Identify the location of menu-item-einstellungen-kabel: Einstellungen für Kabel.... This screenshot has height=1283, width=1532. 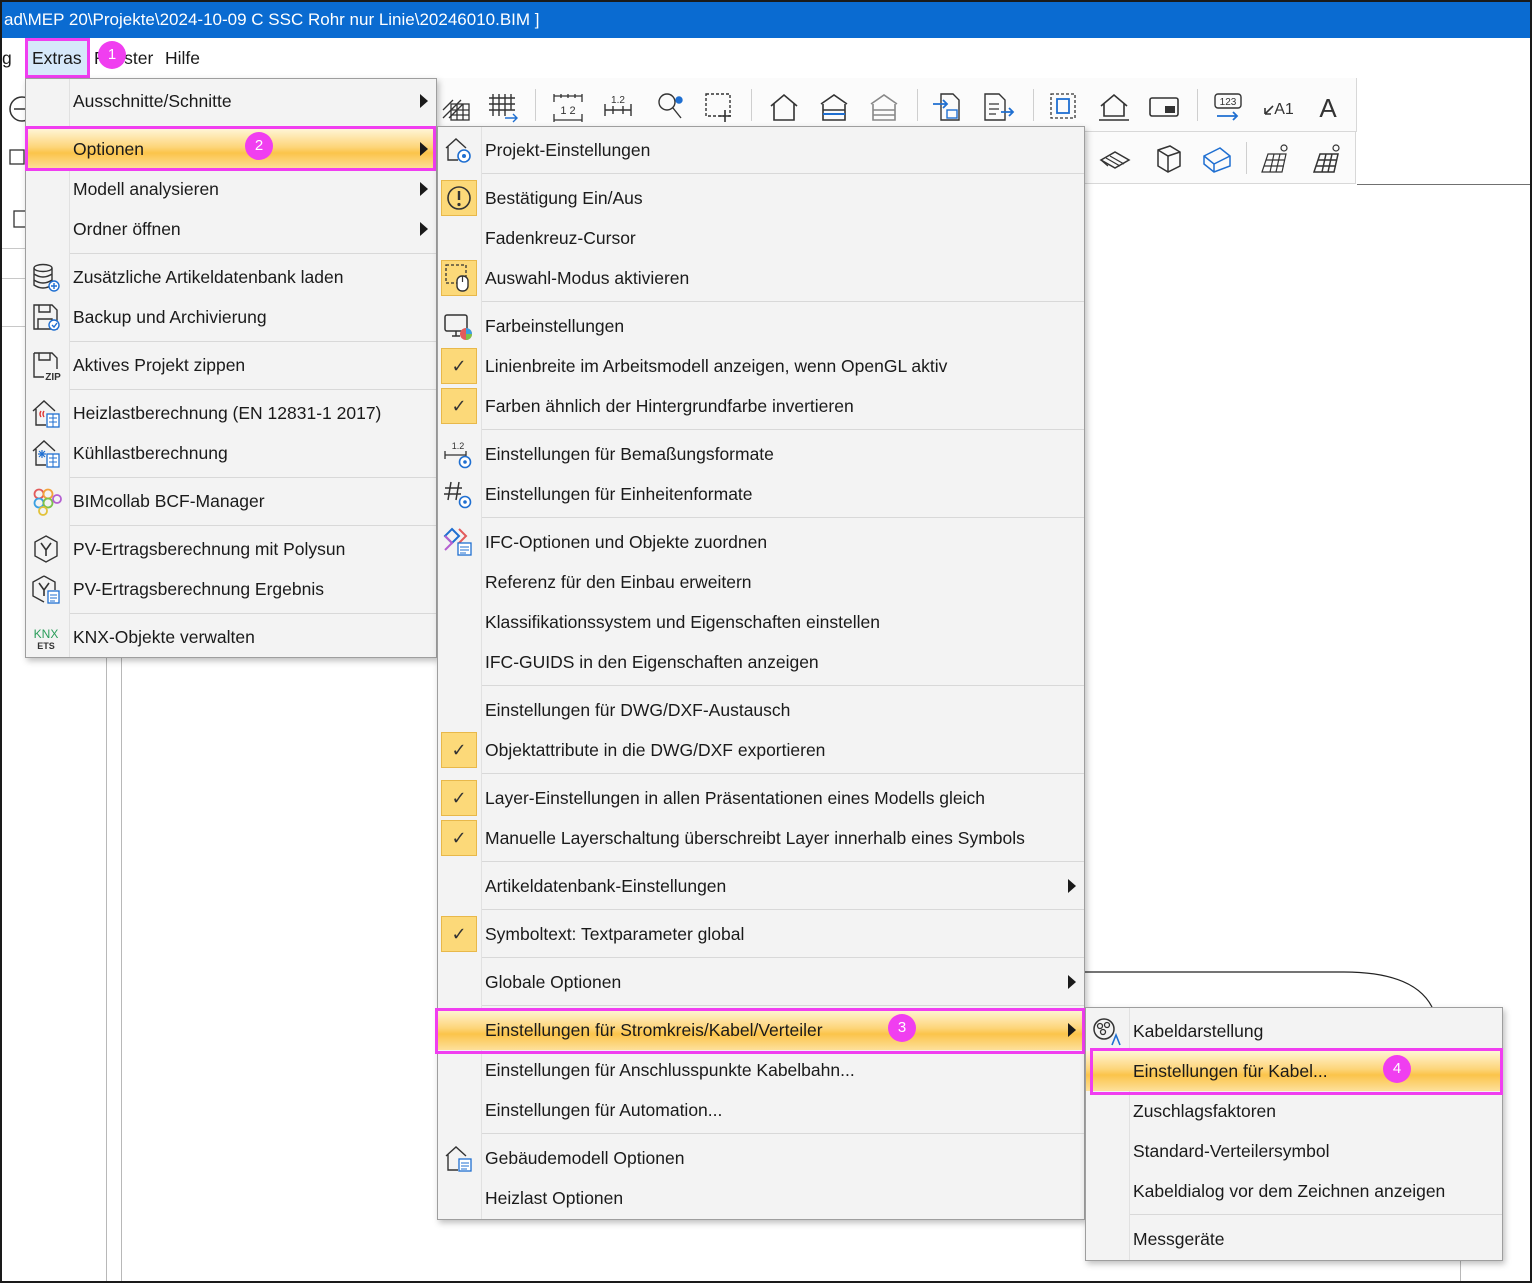
(1294, 1071).